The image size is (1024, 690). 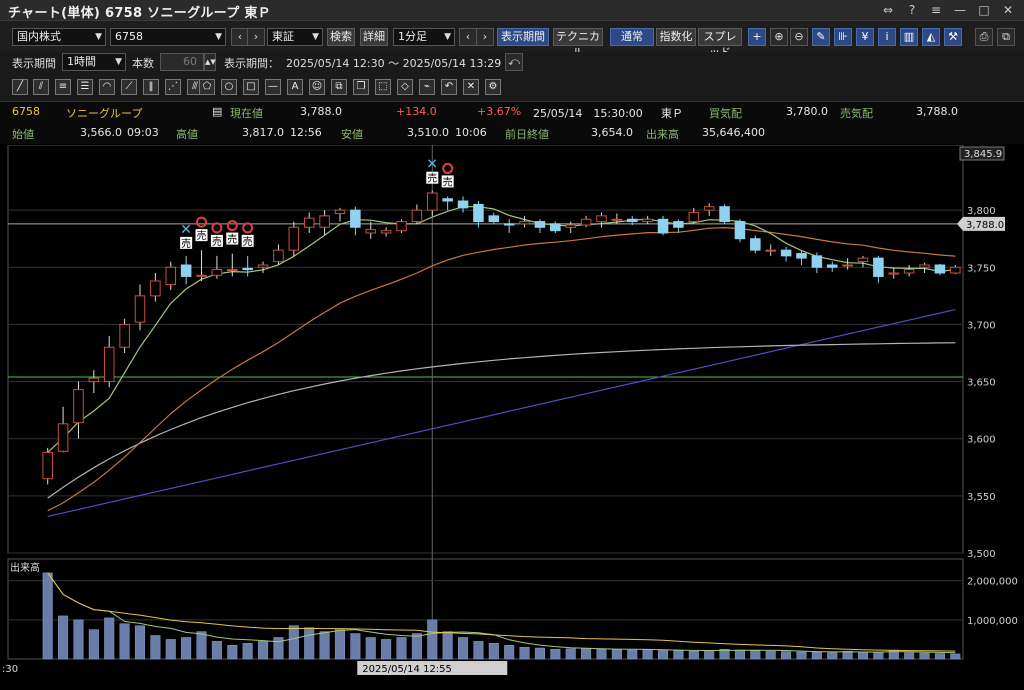 I want to click on pen-icon: ✎, so click(x=821, y=37).